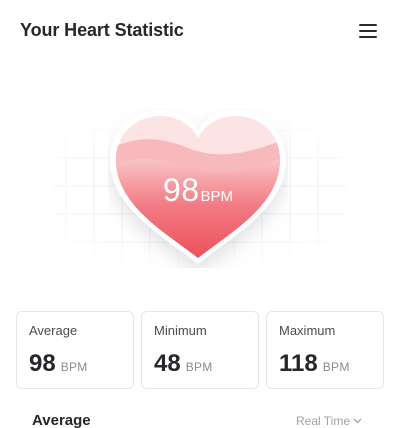 The width and height of the screenshot is (400, 428). I want to click on stat-value: 118, so click(298, 363).